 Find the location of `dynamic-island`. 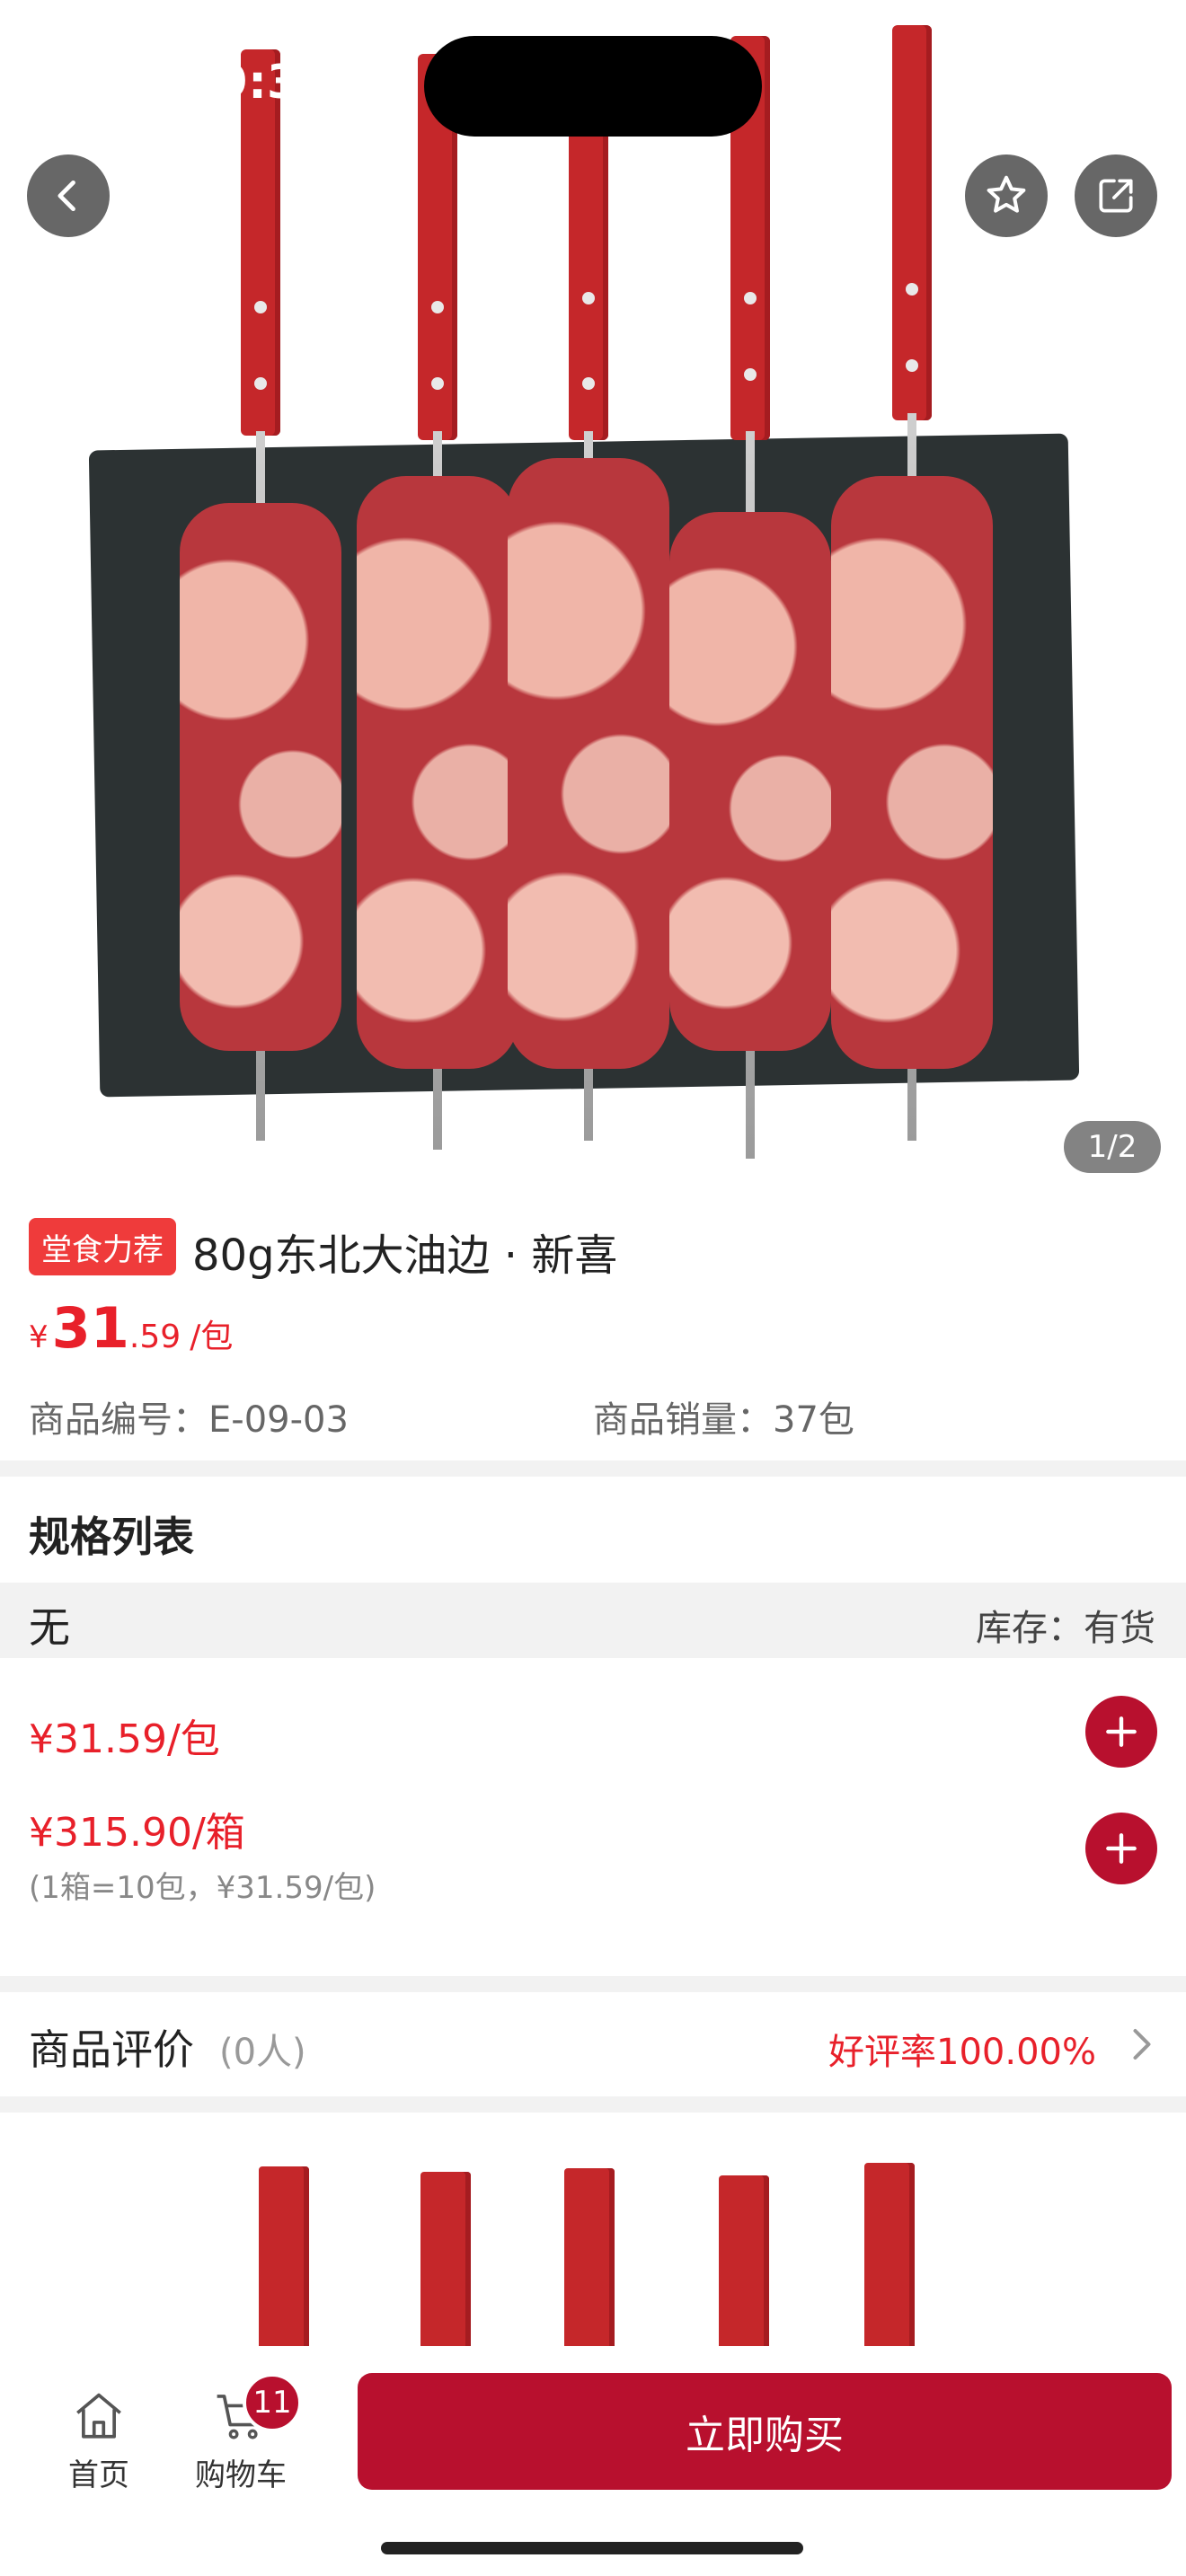

dynamic-island is located at coordinates (593, 86).